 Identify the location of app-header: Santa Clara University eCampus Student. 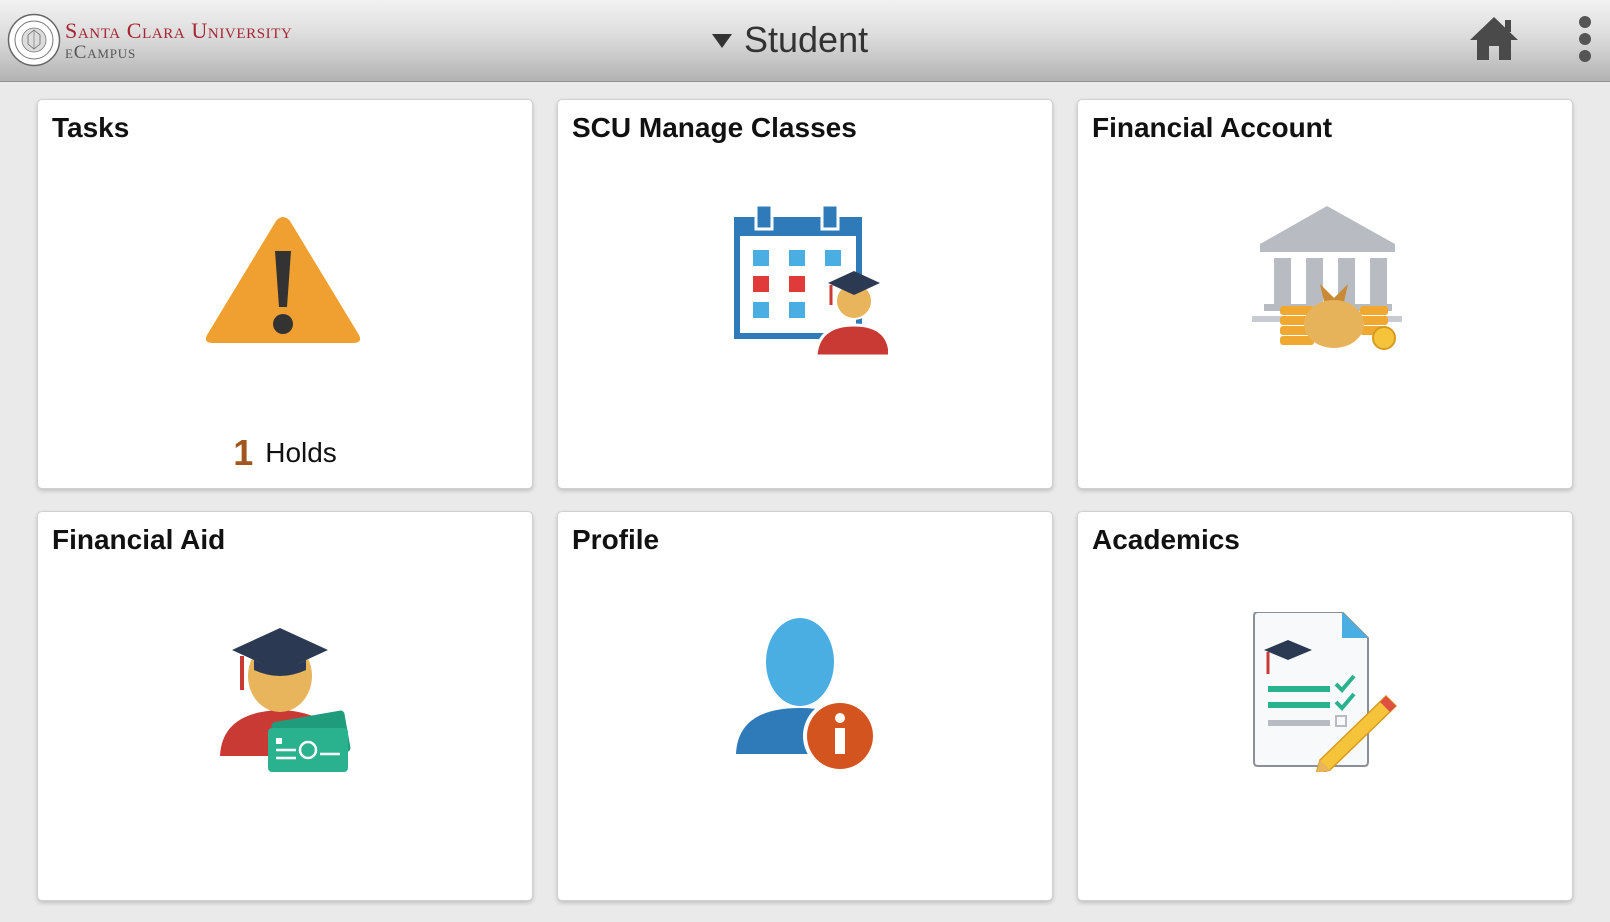
(805, 41).